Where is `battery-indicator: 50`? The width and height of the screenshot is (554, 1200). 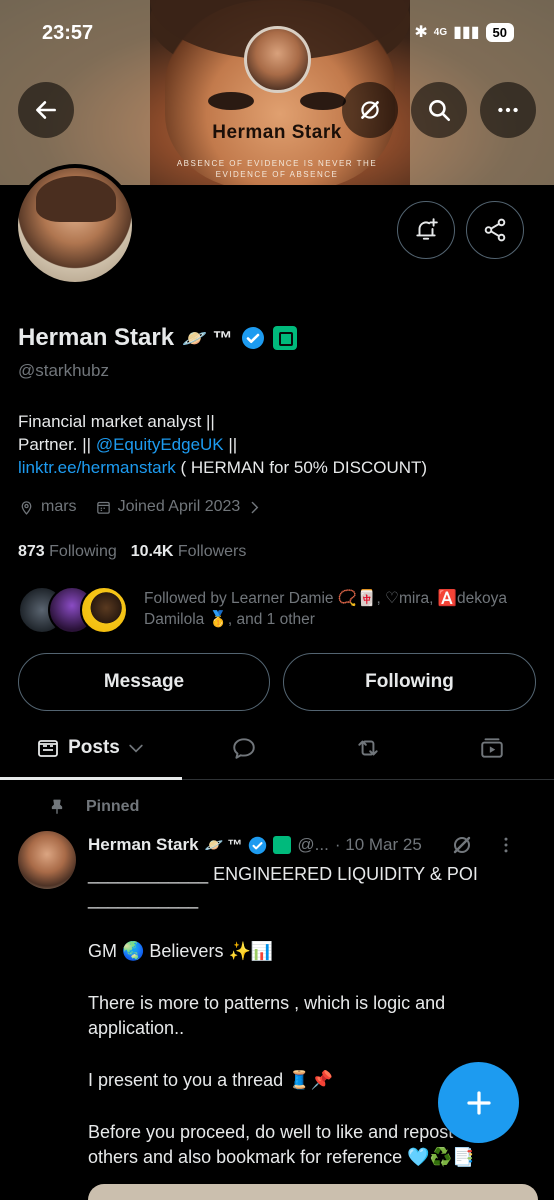 battery-indicator: 50 is located at coordinates (499, 32).